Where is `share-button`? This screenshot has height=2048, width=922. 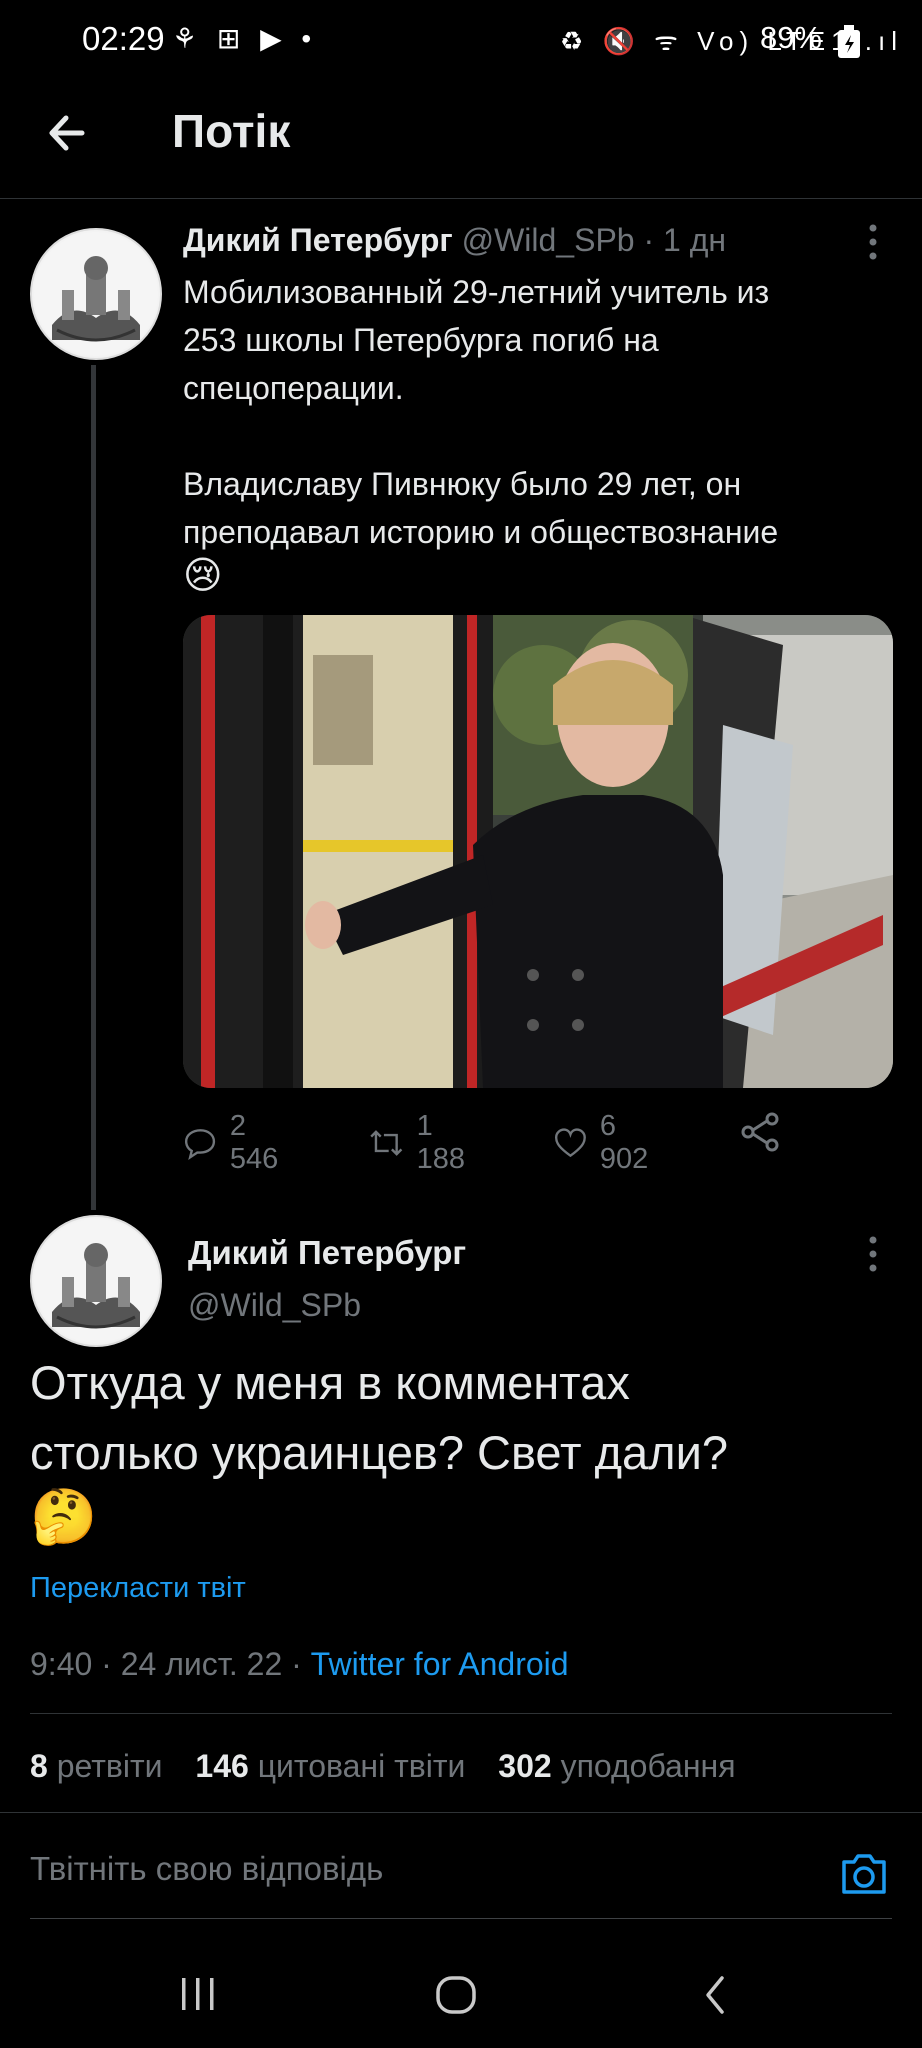
share-button is located at coordinates (760, 1132).